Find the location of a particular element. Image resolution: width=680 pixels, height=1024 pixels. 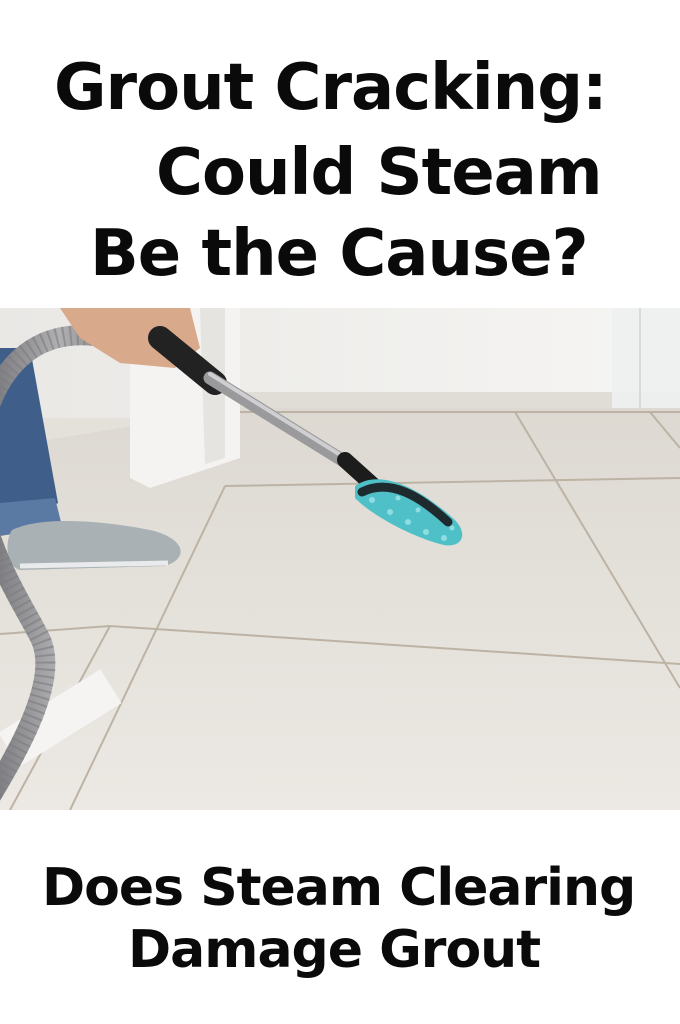

subtitle-line-1: Does Steam Clearing is located at coordinates (339, 888).